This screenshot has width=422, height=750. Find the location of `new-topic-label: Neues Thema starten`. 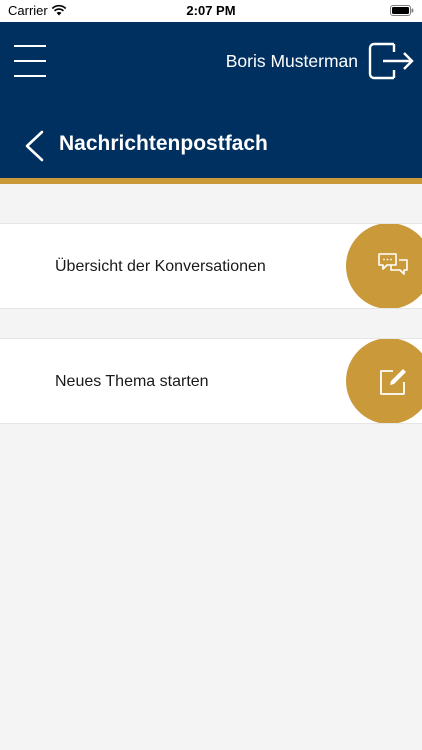

new-topic-label: Neues Thema starten is located at coordinates (132, 381).